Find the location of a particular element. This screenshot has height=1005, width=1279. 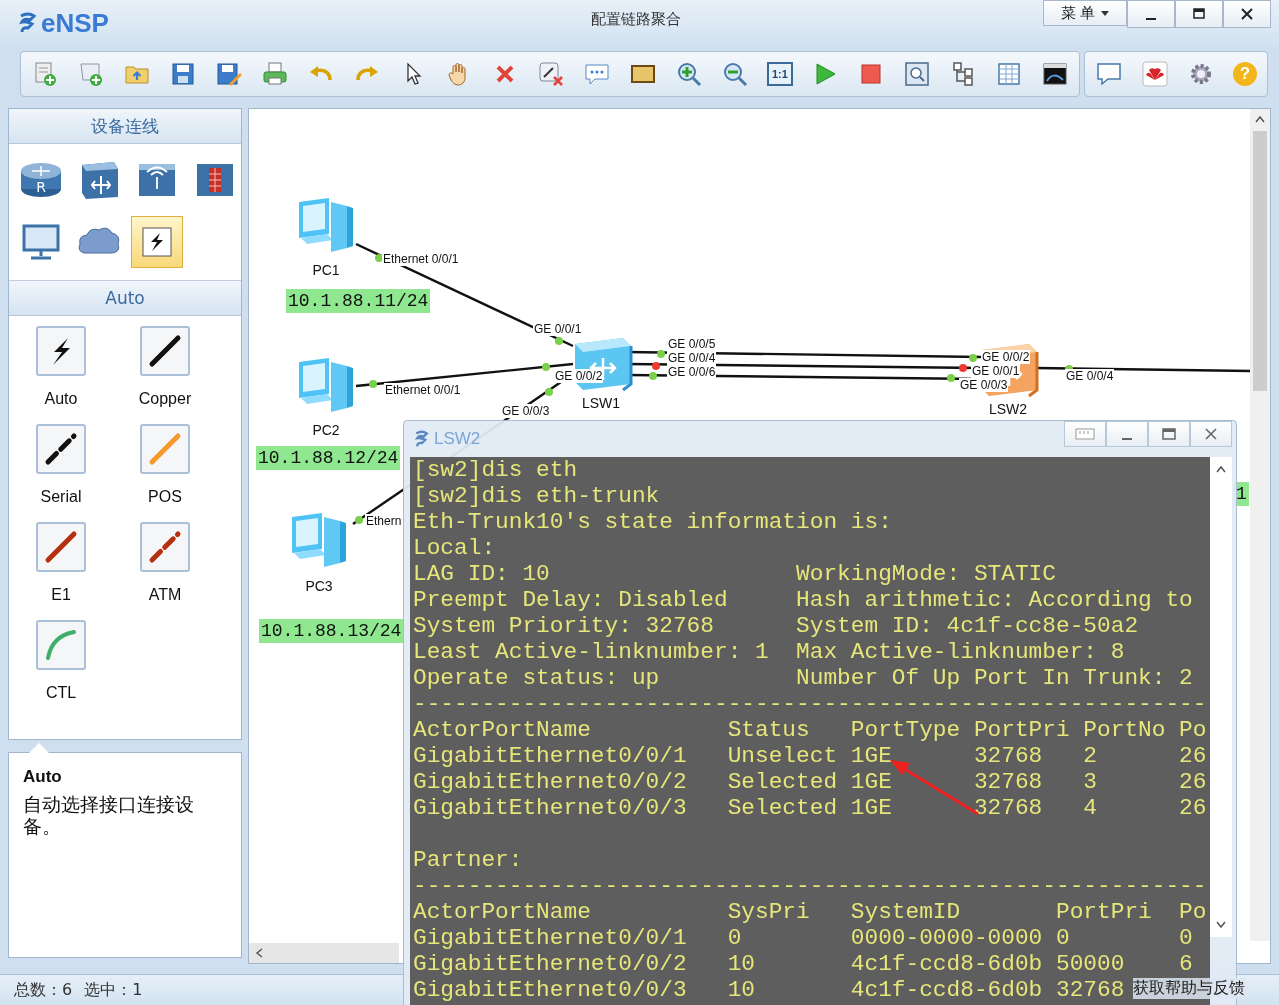

info-title: Auto is located at coordinates (43, 777).